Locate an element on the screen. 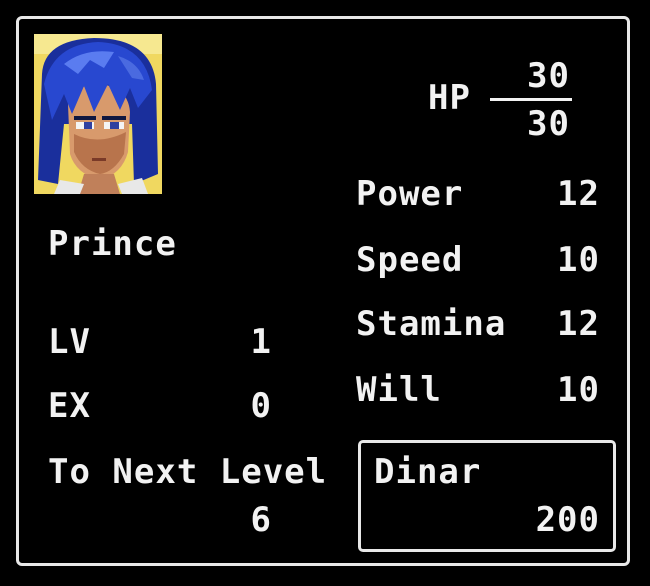 The image size is (650, 586). money-label: Dinar is located at coordinates (428, 472).